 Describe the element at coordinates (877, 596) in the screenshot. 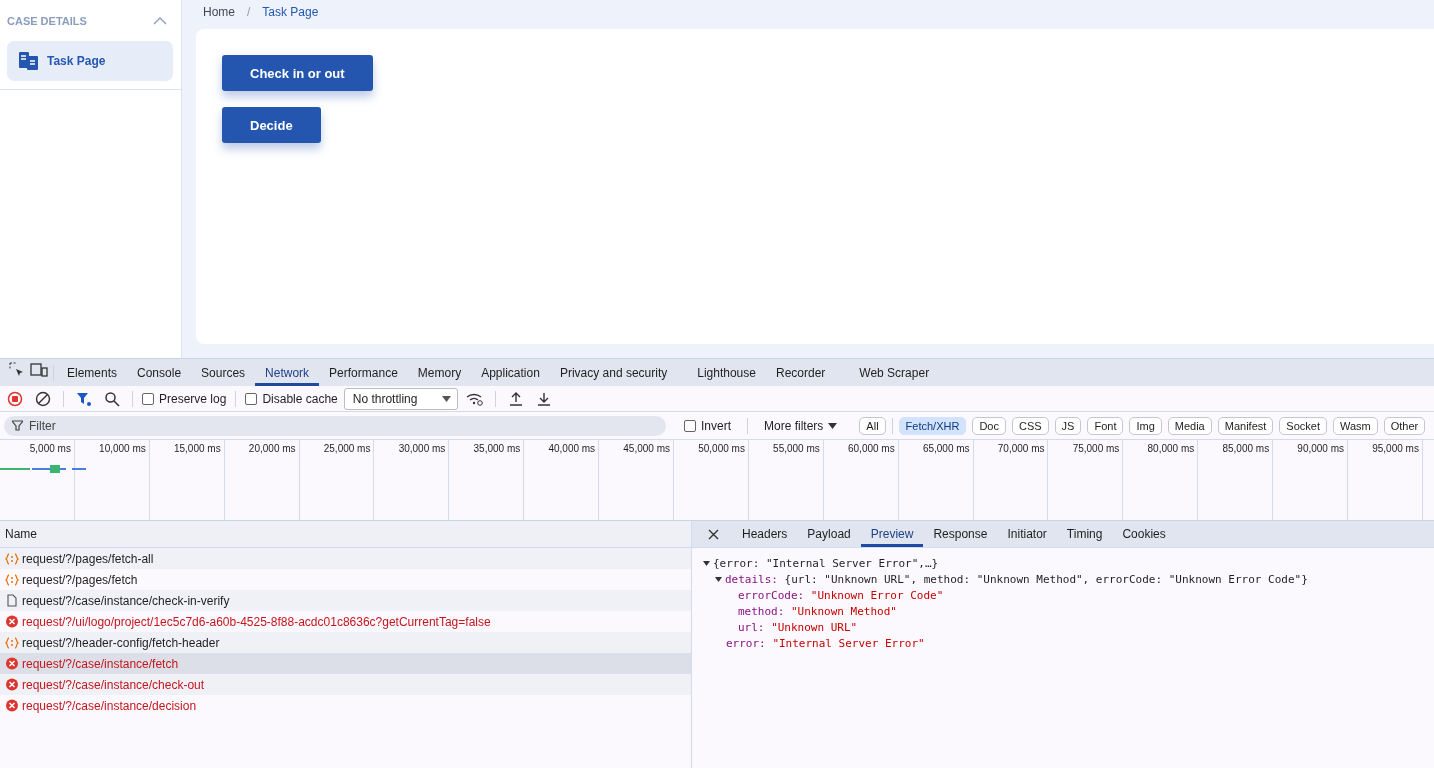

I see `string-value: "Unknown Error Code"` at that location.